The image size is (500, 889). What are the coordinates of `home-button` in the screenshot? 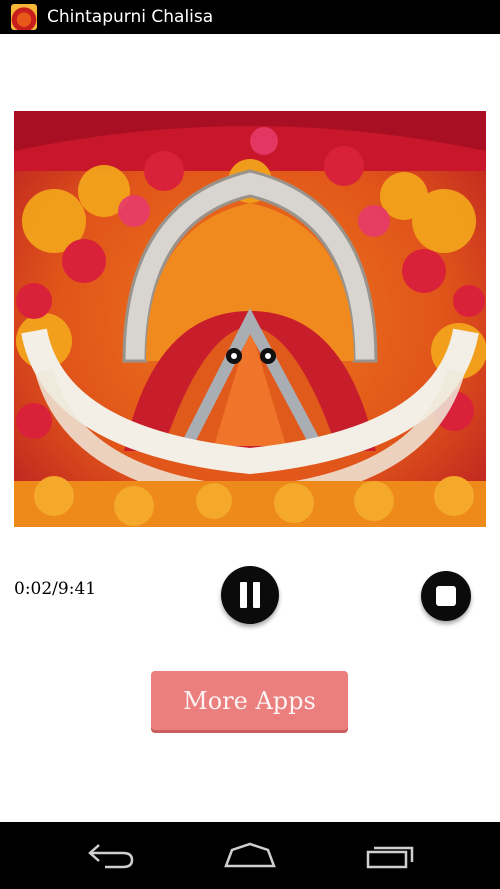 It's located at (250, 857).